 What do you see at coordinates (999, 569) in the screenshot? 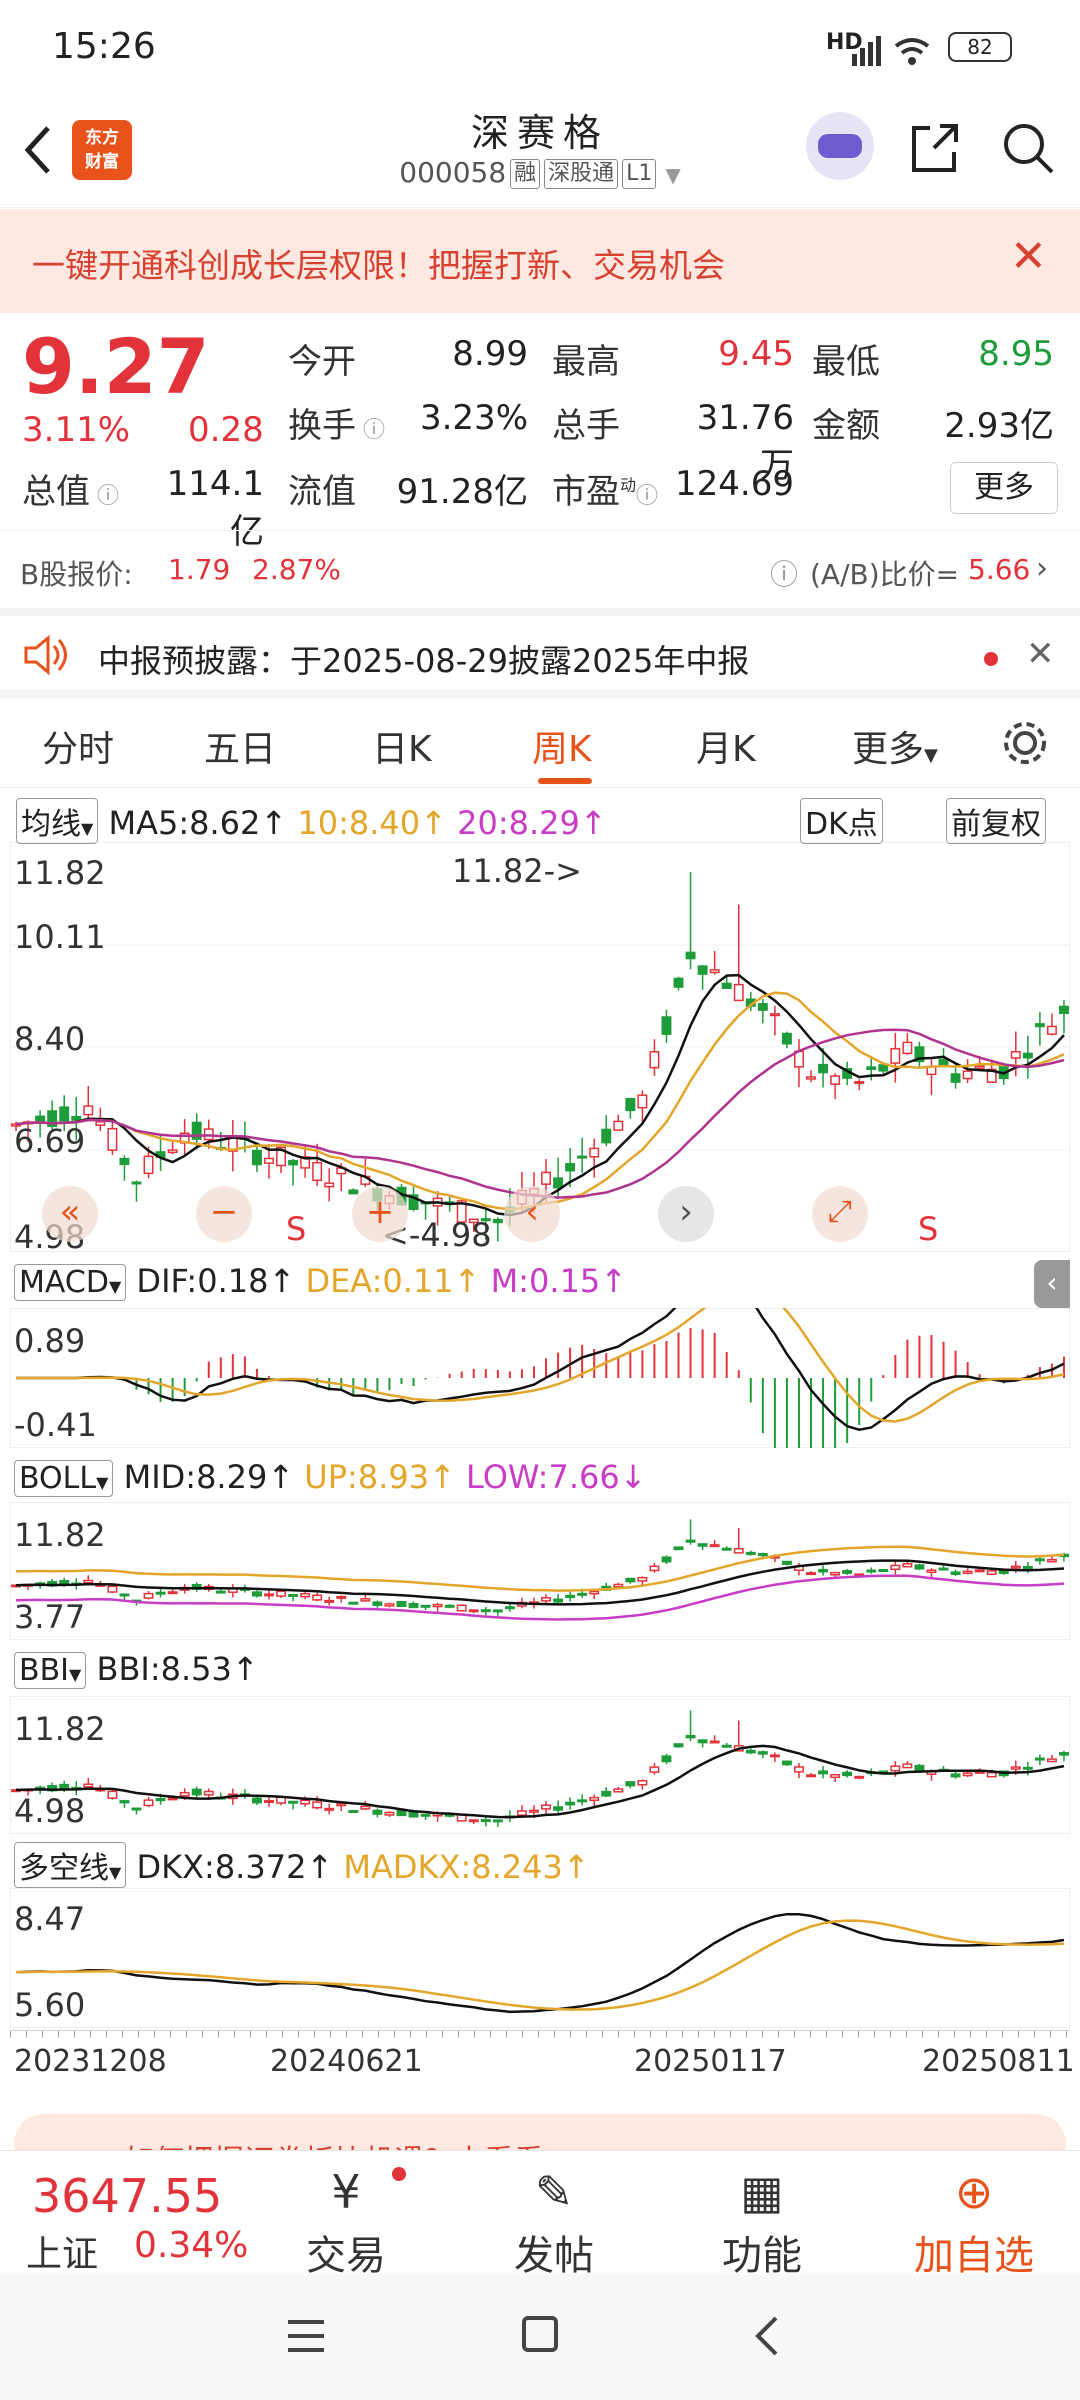
I see `ab-ratio: 5.66` at bounding box center [999, 569].